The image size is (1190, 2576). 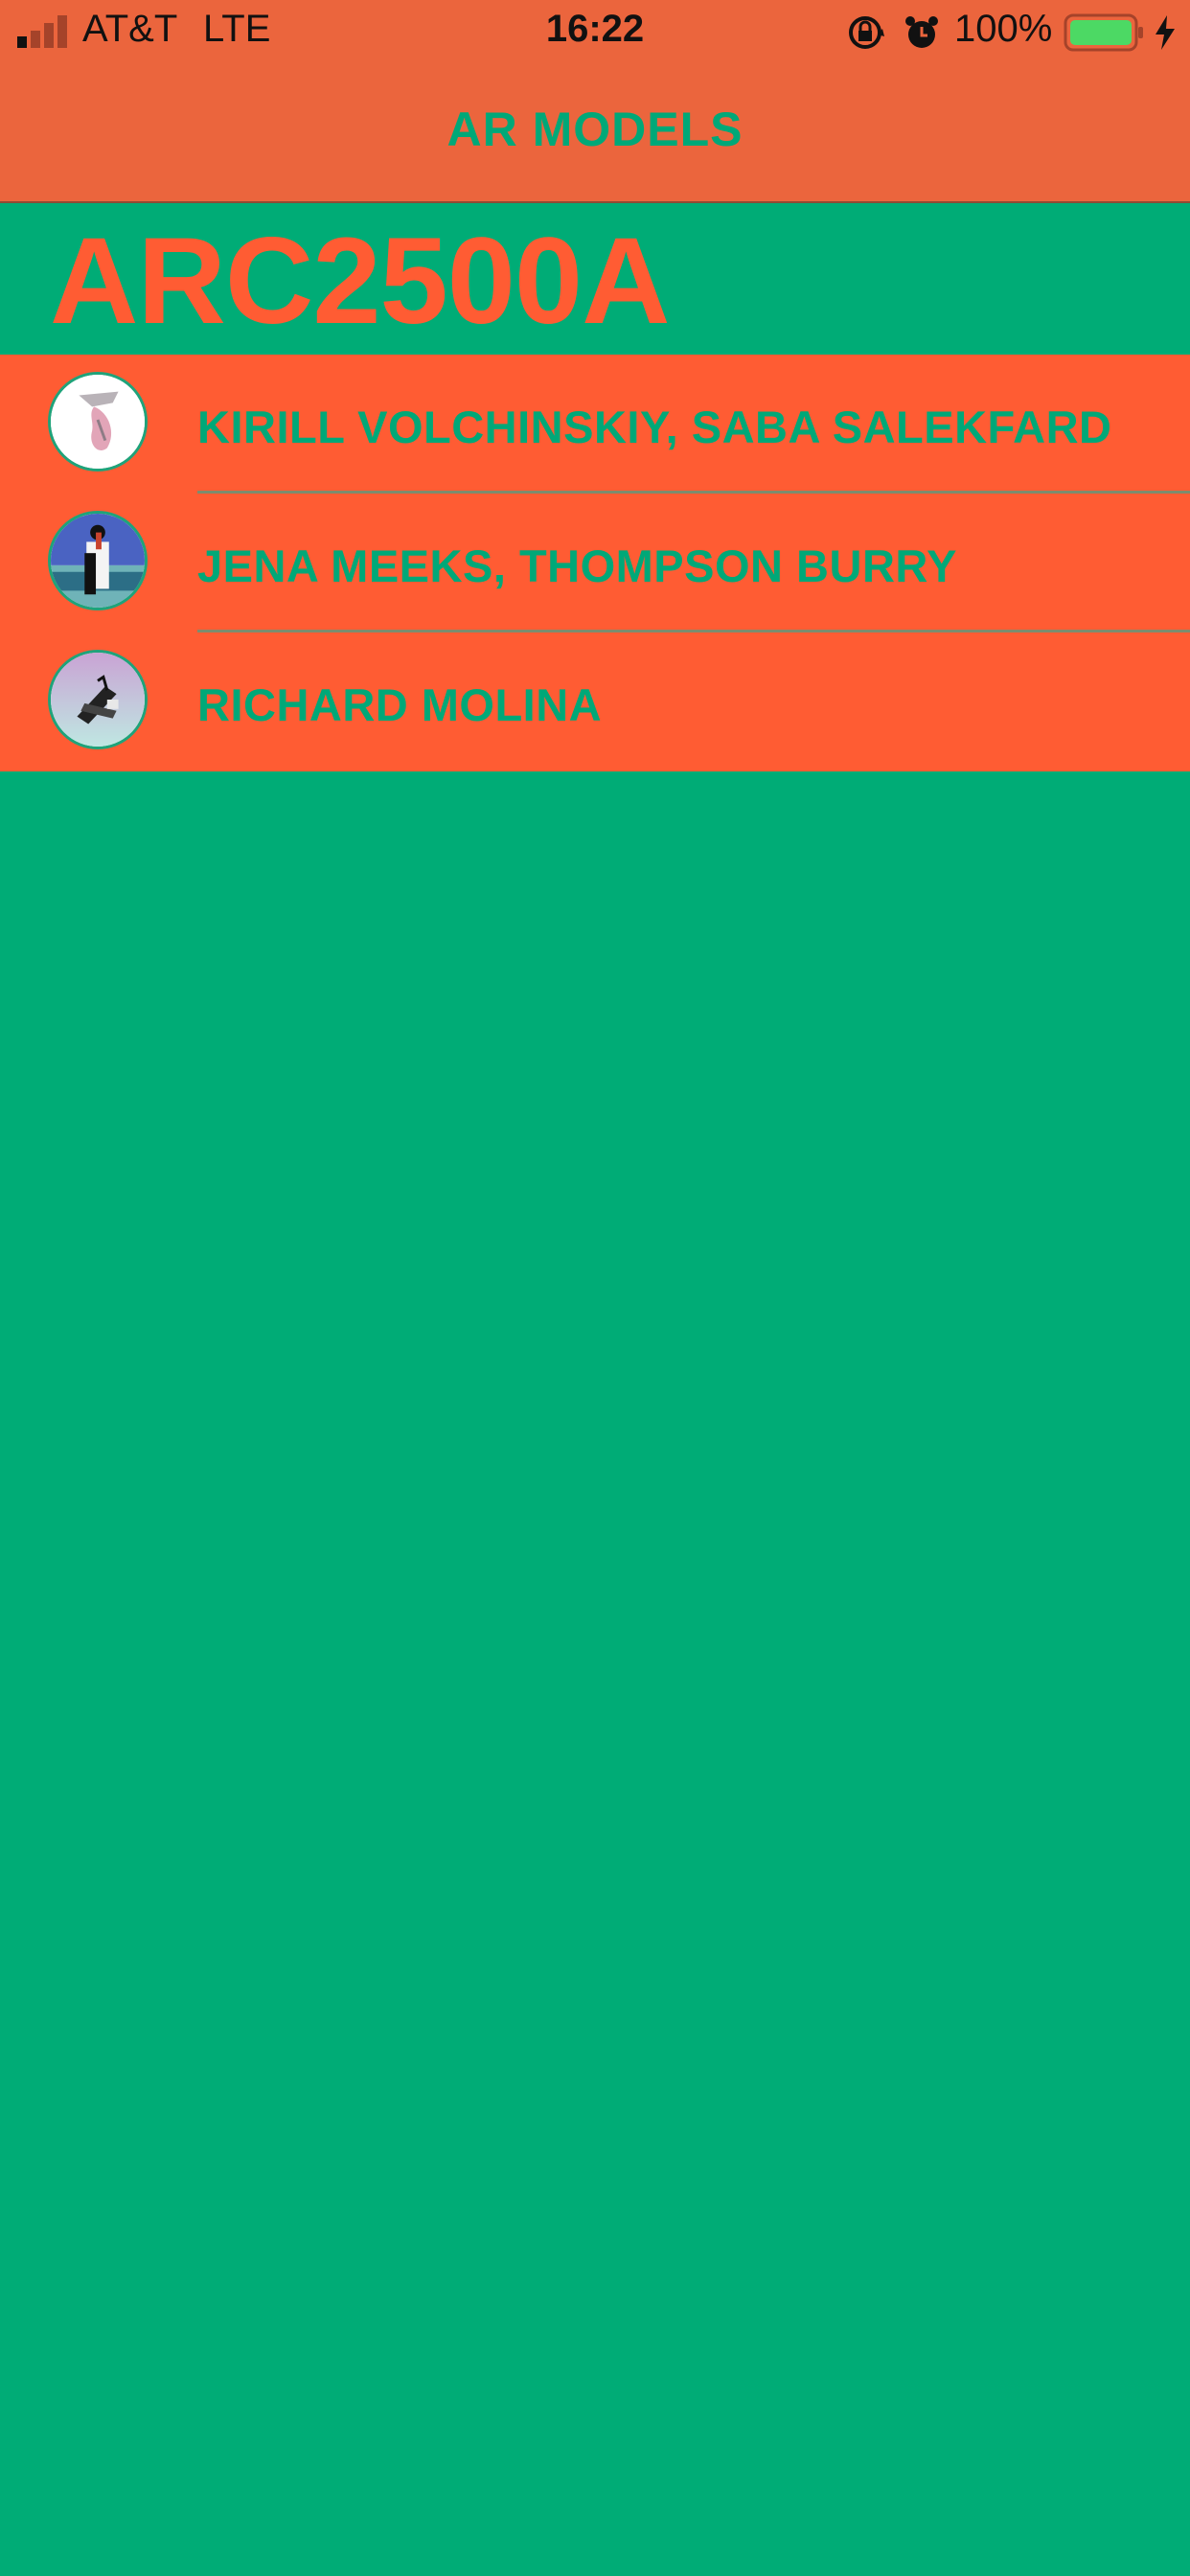 What do you see at coordinates (595, 129) in the screenshot?
I see `nav-title: AR MODELS` at bounding box center [595, 129].